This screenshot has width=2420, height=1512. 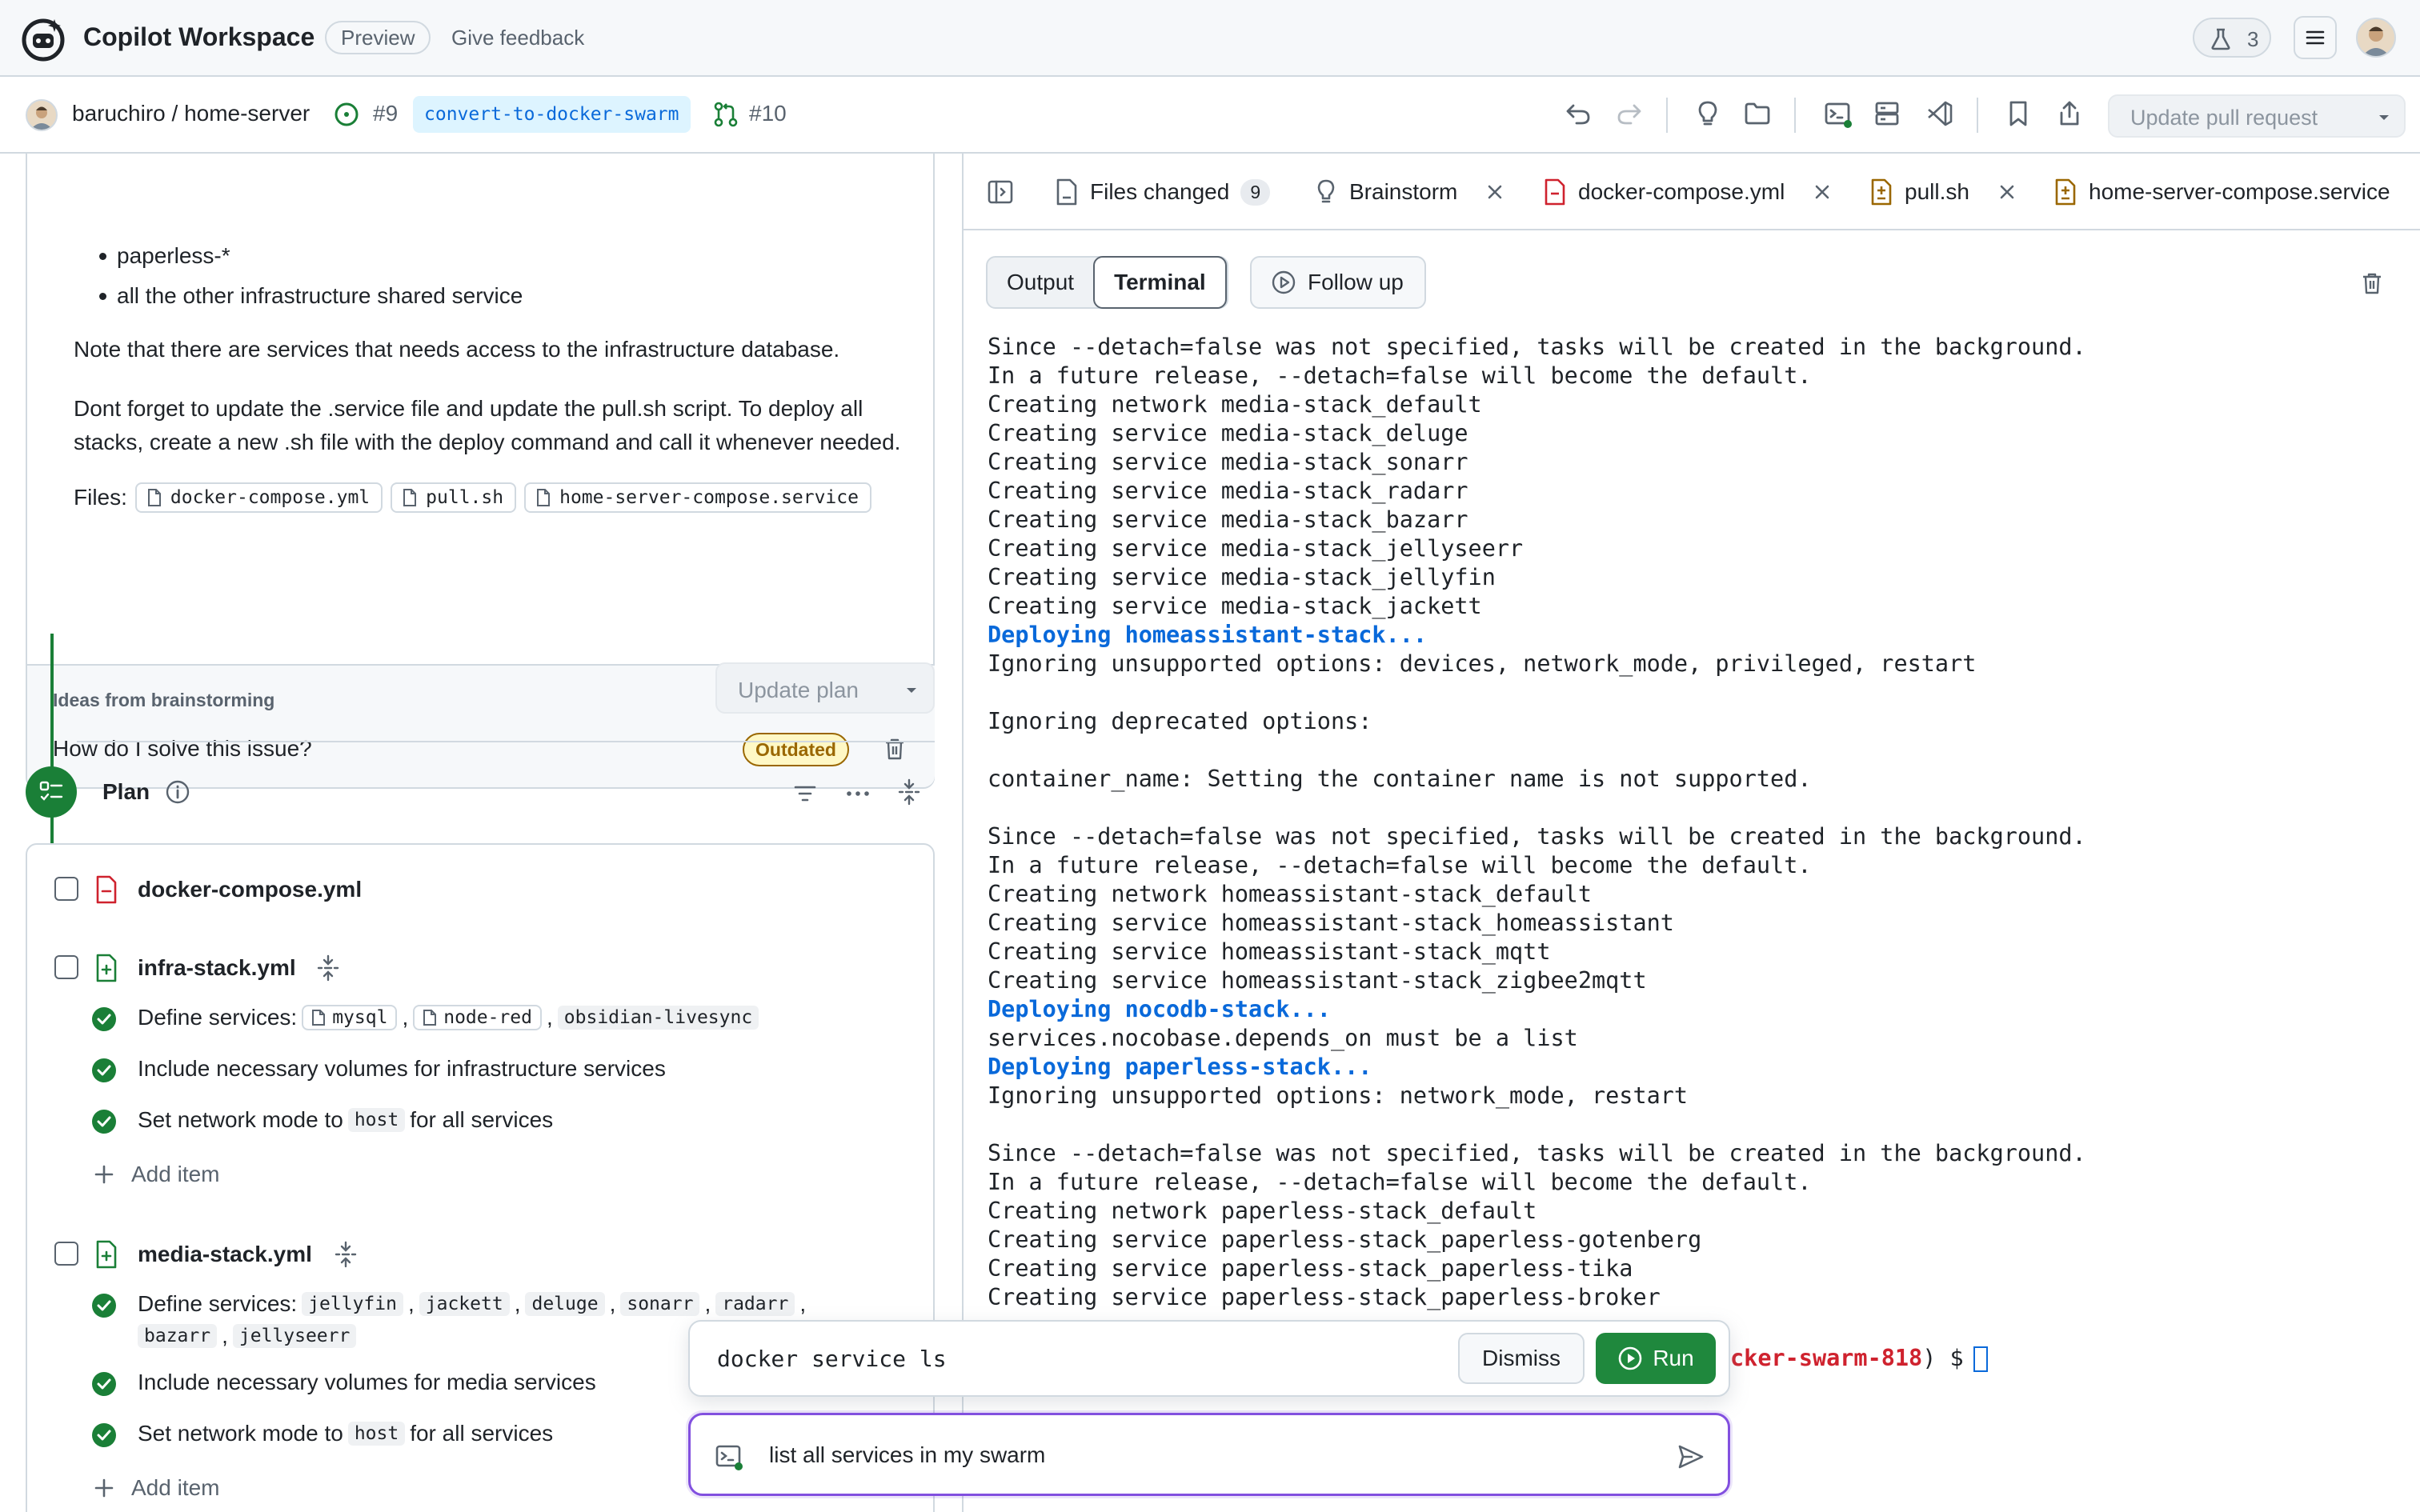 I want to click on step-label: Define services:, so click(x=218, y=1303).